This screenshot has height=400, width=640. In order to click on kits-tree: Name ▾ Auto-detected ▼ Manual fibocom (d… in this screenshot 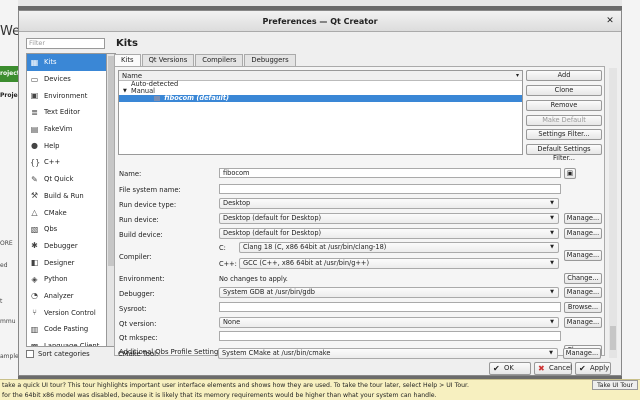, I will do `click(320, 112)`.